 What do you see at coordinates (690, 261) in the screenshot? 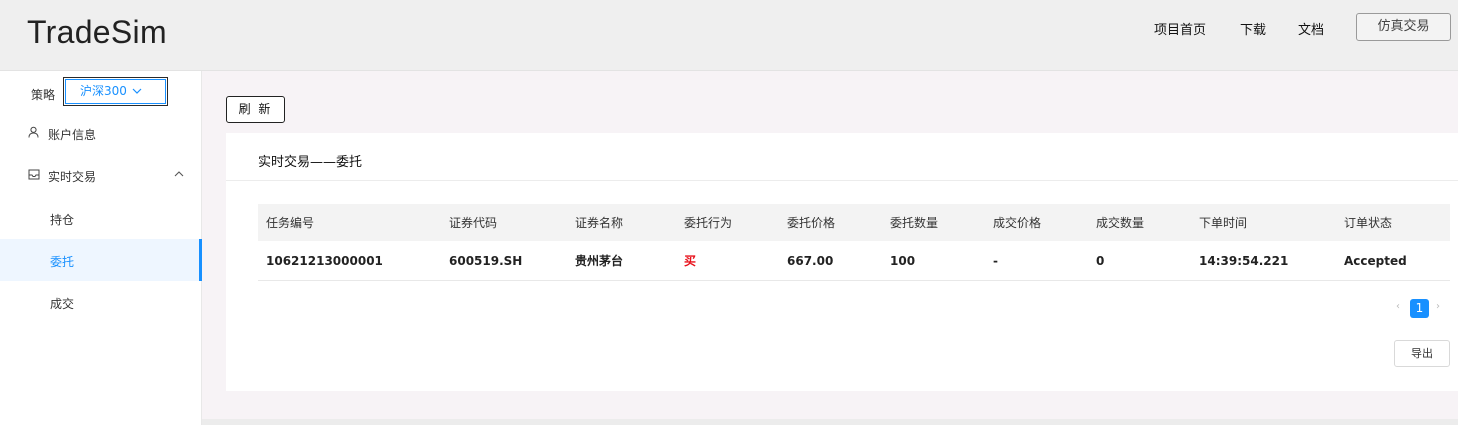
I see `cell-order-side: 买` at bounding box center [690, 261].